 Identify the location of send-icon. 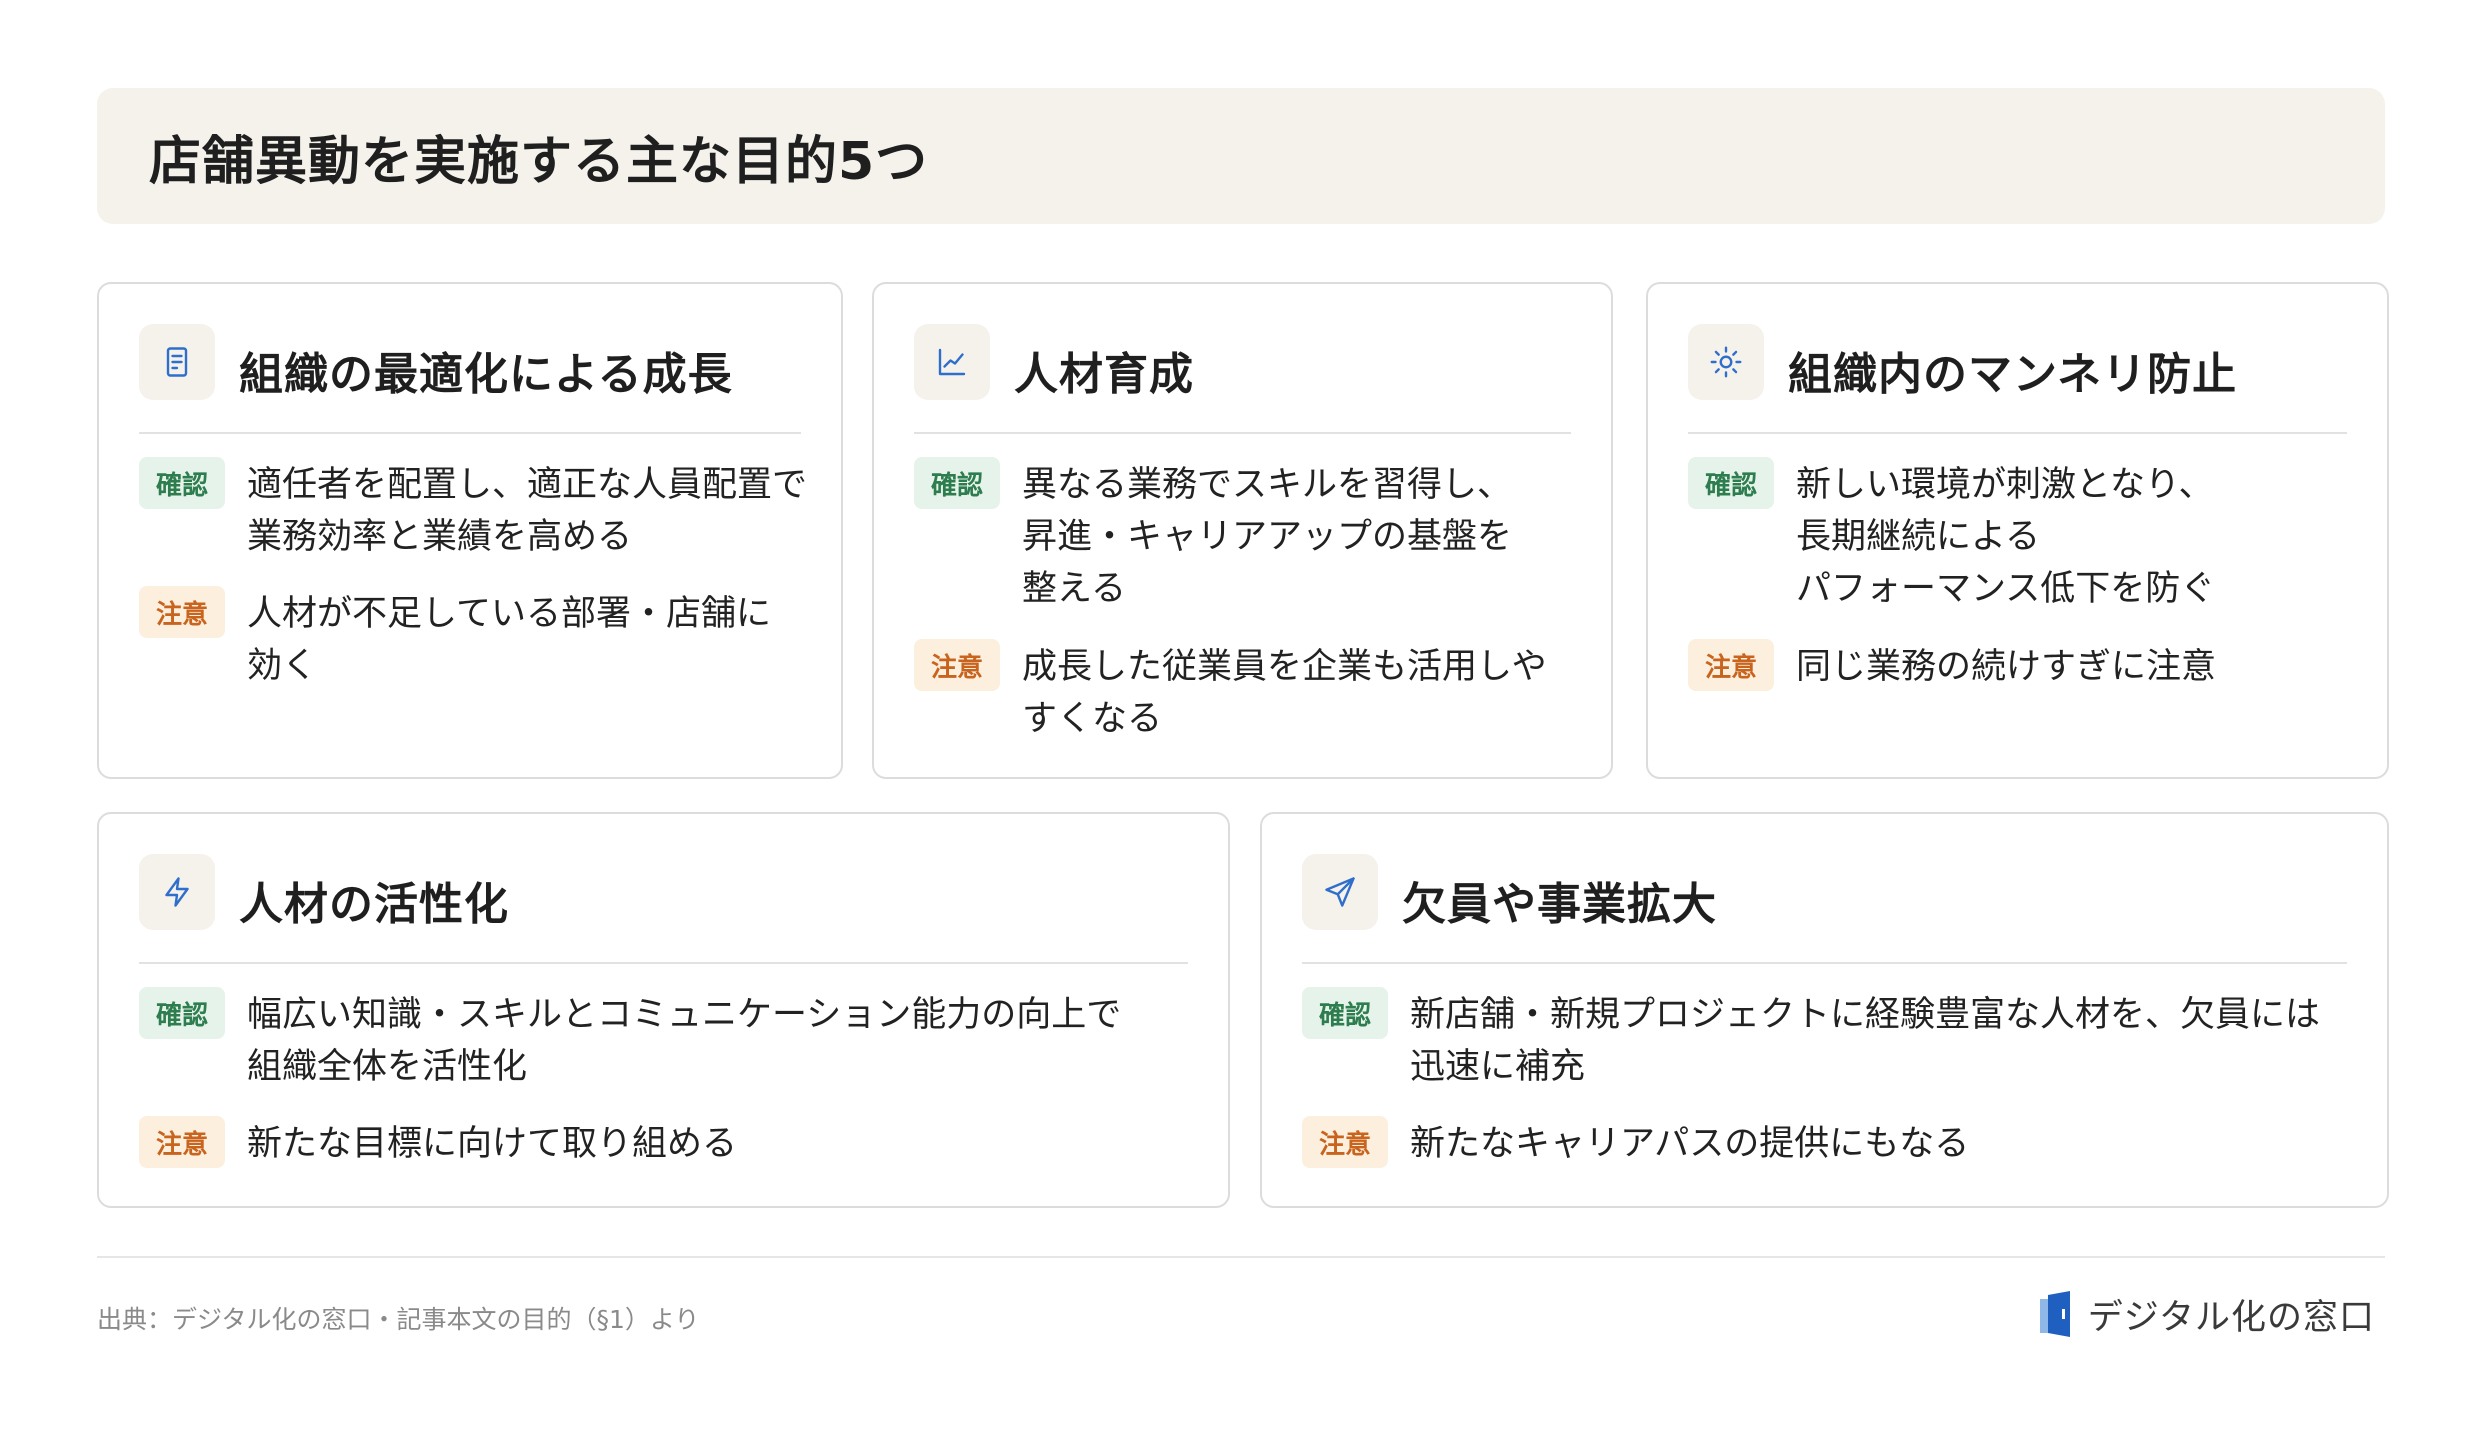
(1340, 892).